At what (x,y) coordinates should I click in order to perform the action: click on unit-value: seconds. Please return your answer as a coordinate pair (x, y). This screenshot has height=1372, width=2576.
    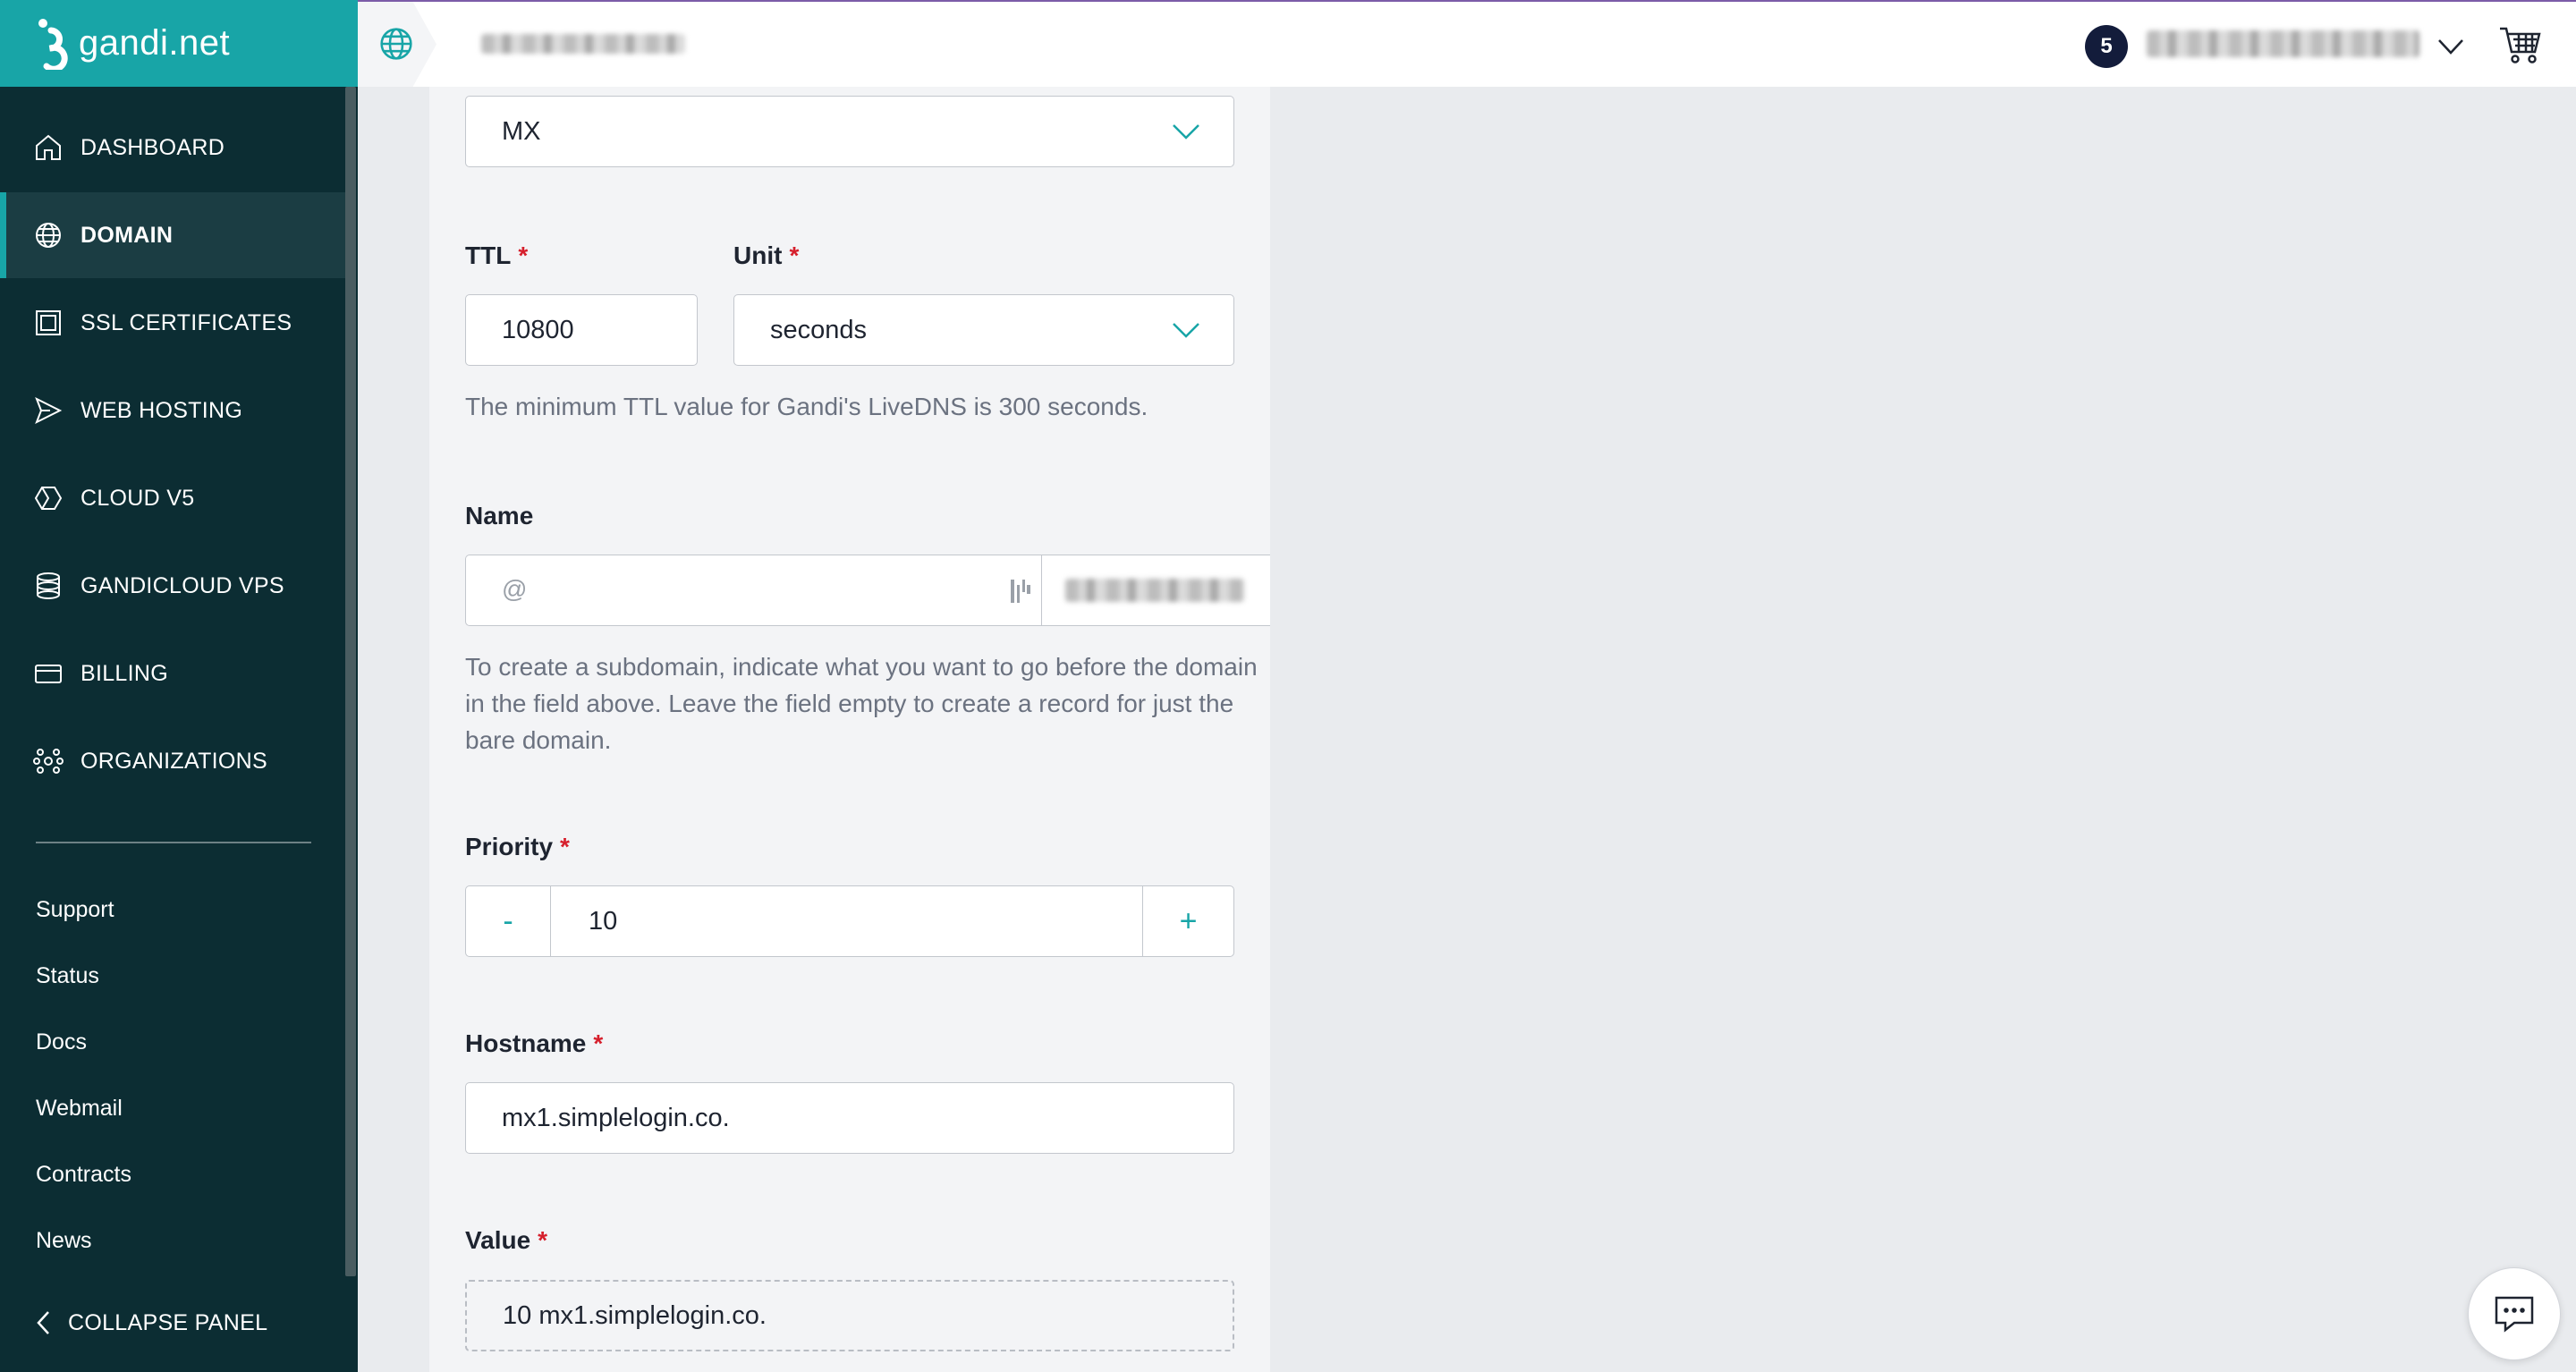
    Looking at the image, I should click on (819, 329).